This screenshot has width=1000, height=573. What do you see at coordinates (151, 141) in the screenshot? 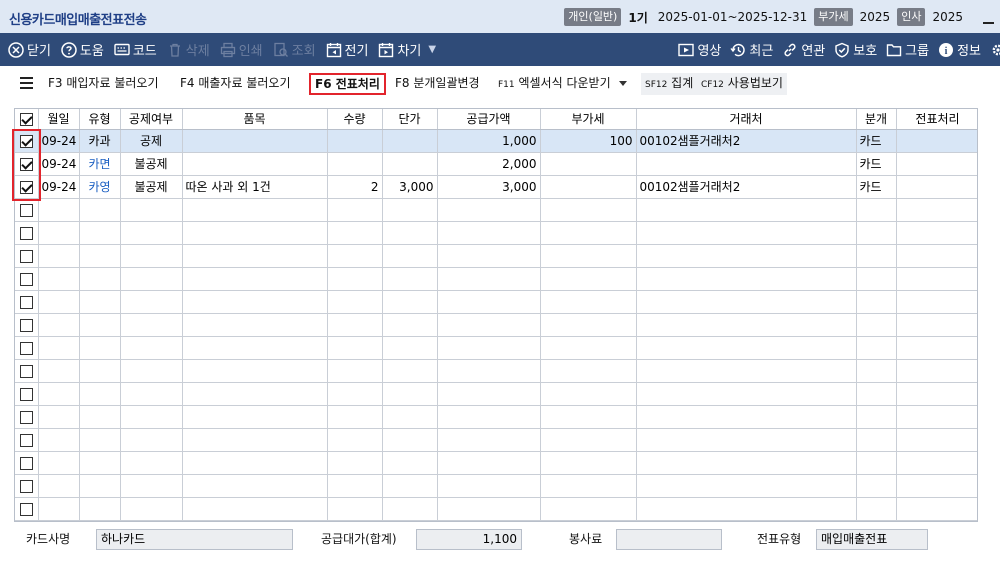
I see `deduct-cell: 공제` at bounding box center [151, 141].